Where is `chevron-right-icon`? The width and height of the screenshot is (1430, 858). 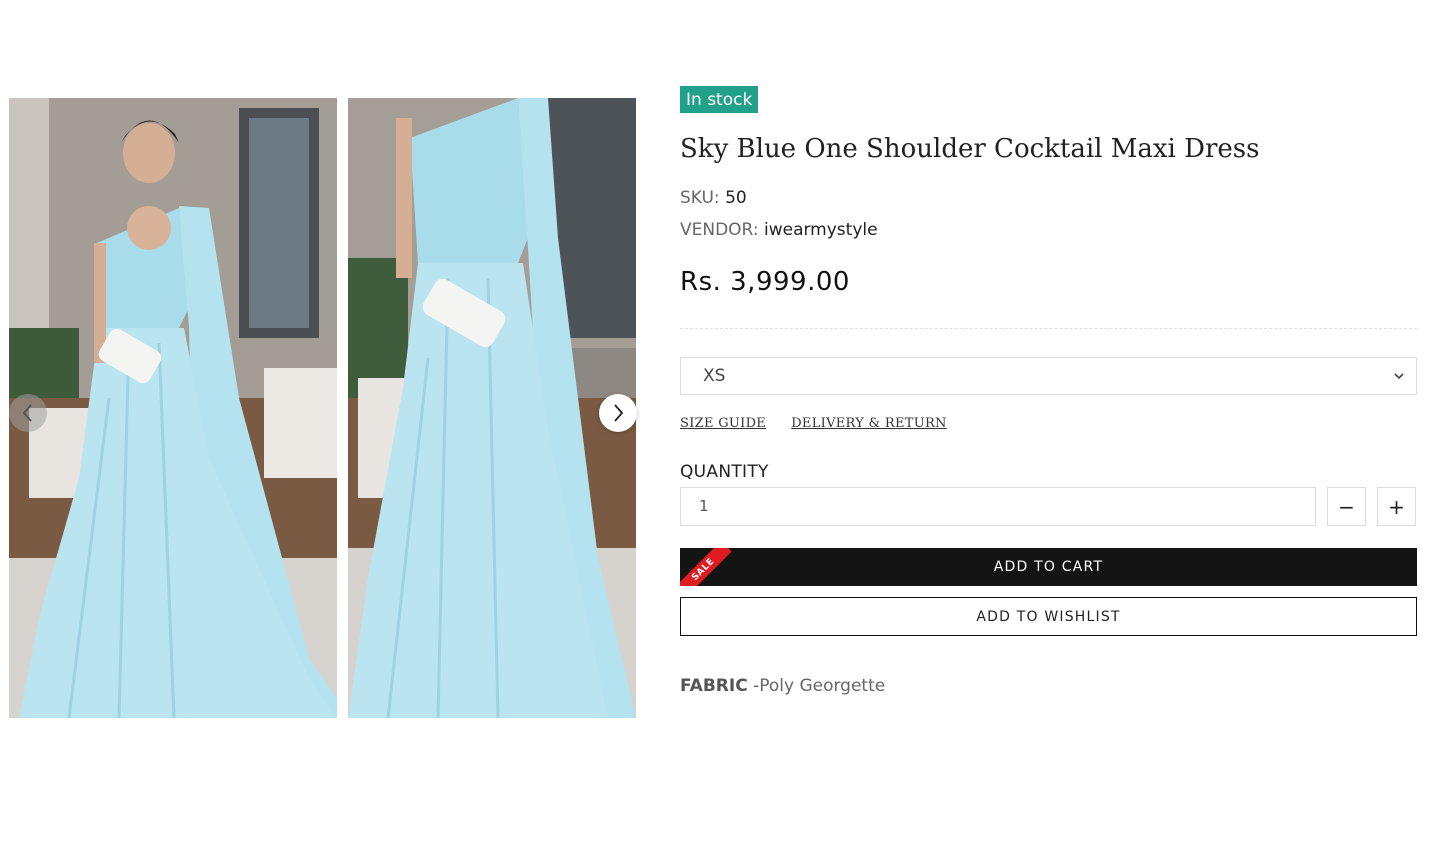
chevron-right-icon is located at coordinates (619, 413).